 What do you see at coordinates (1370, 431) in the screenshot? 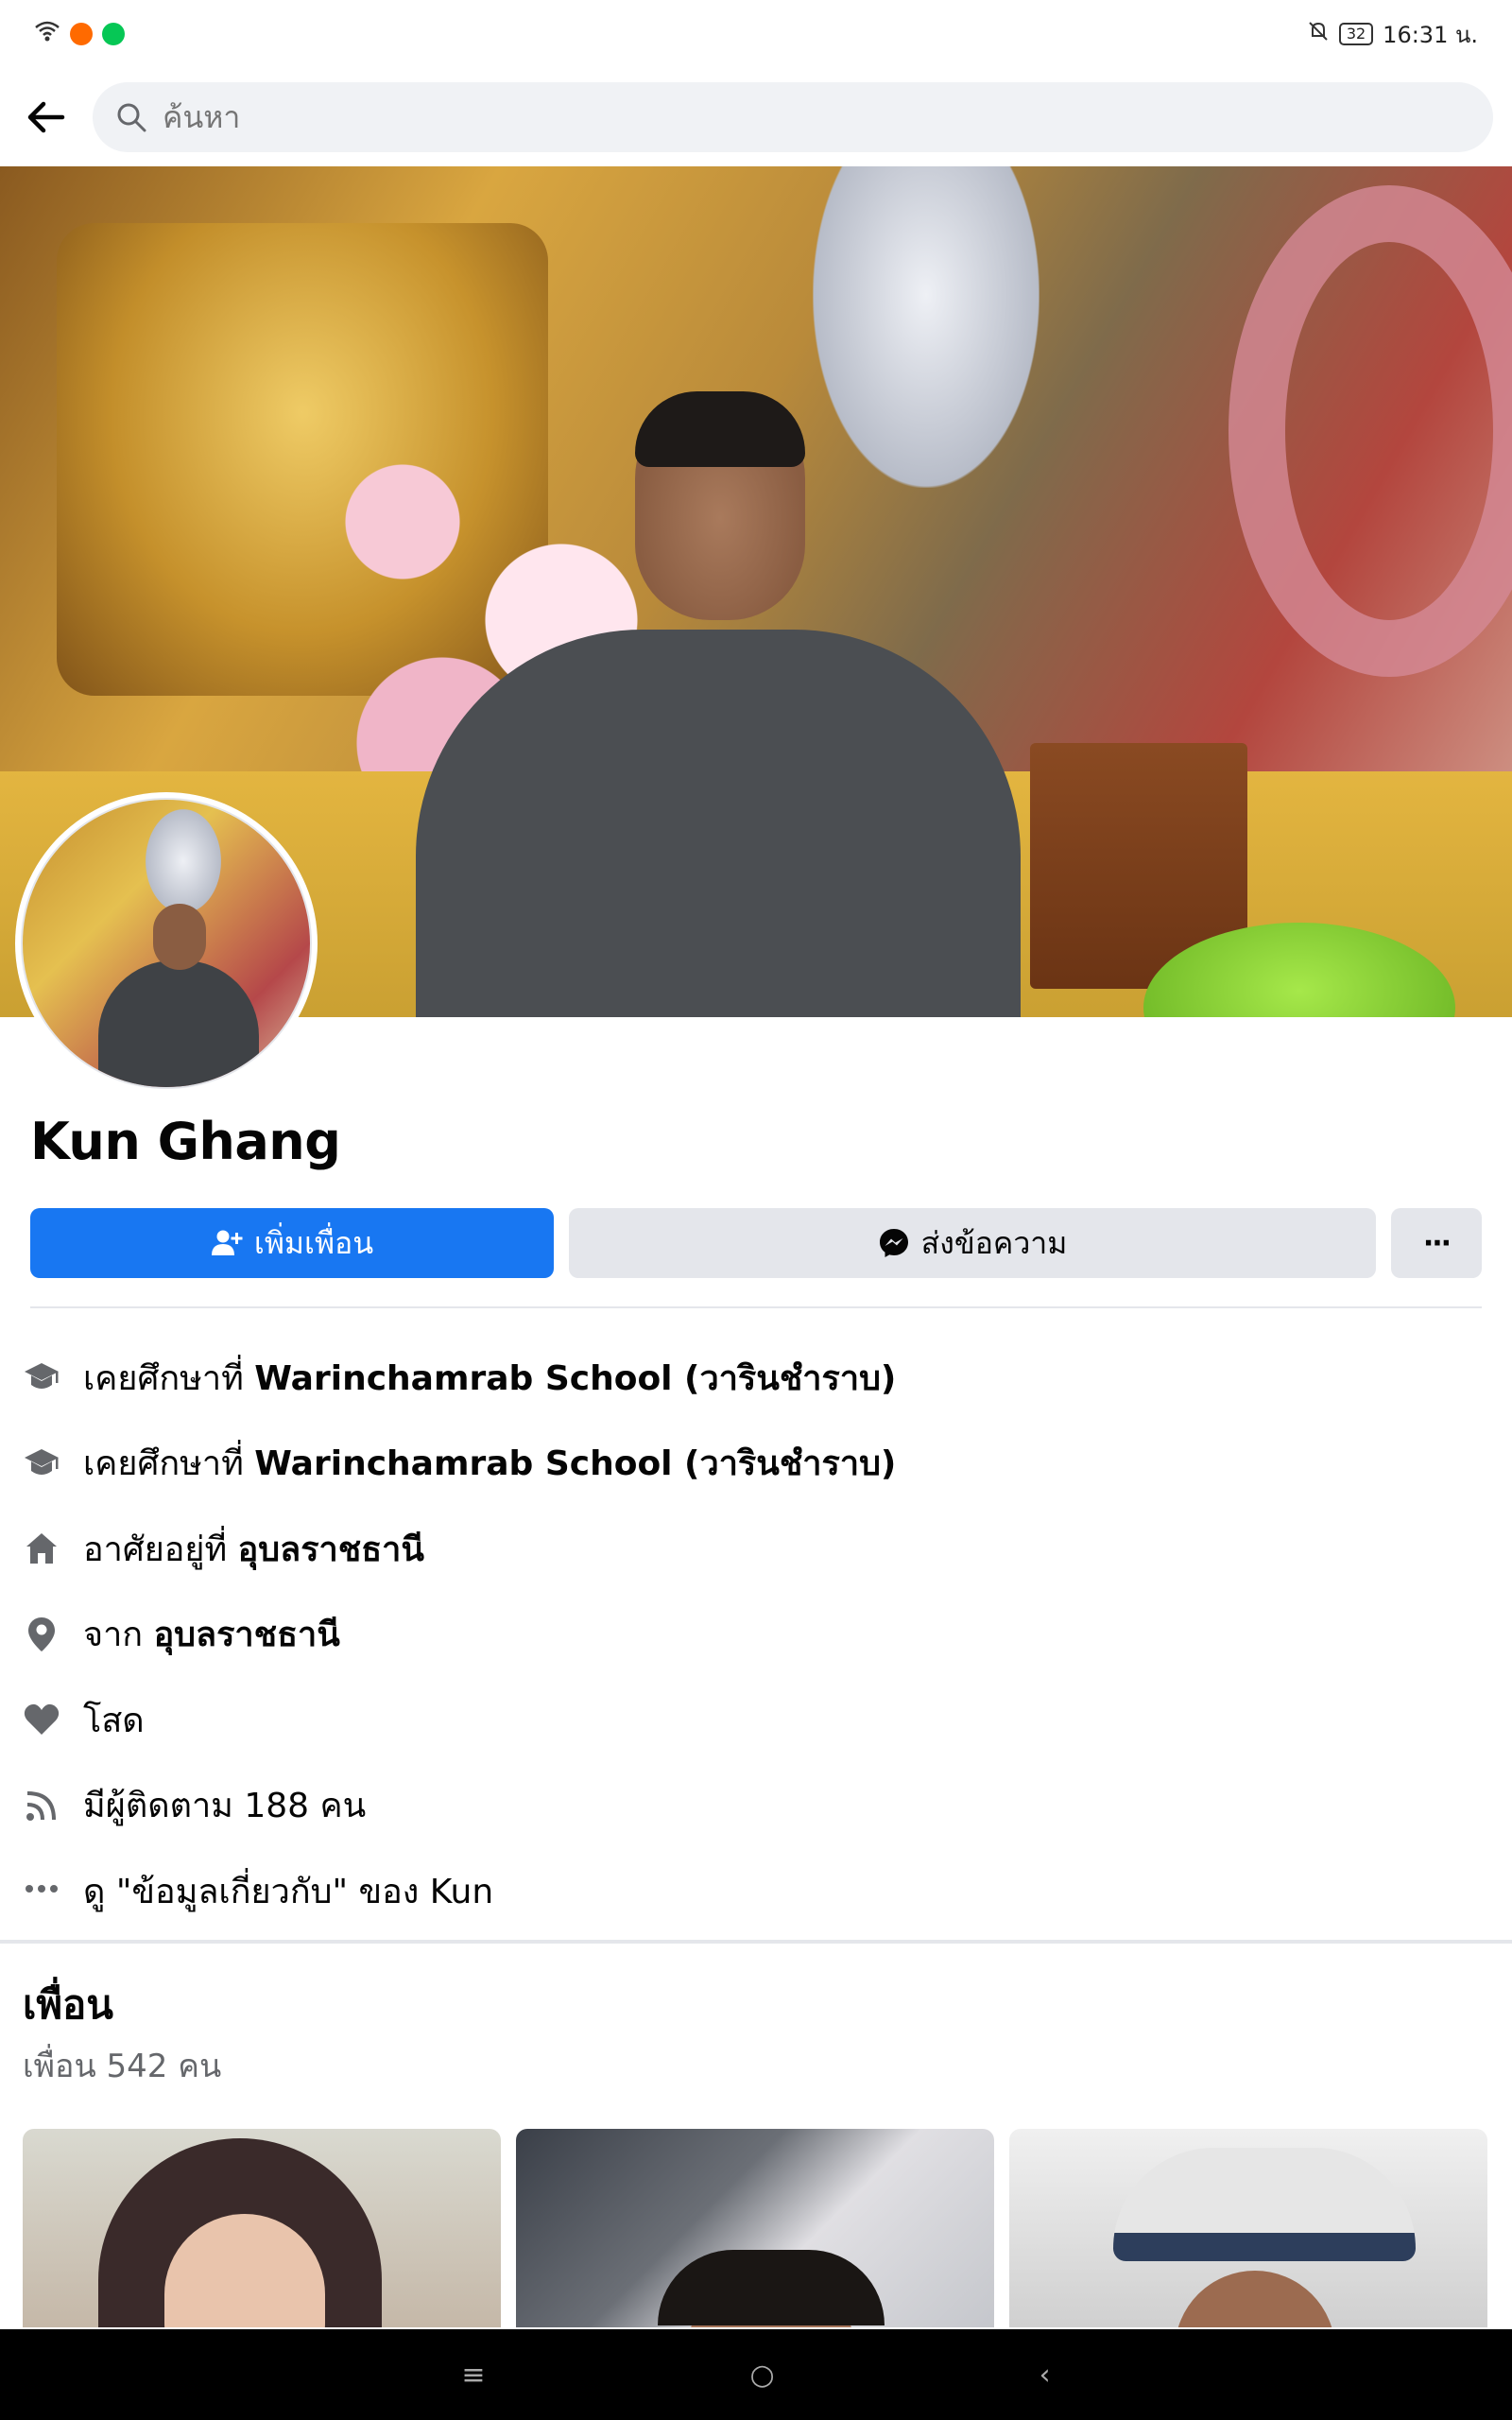
I see `cover-naga` at bounding box center [1370, 431].